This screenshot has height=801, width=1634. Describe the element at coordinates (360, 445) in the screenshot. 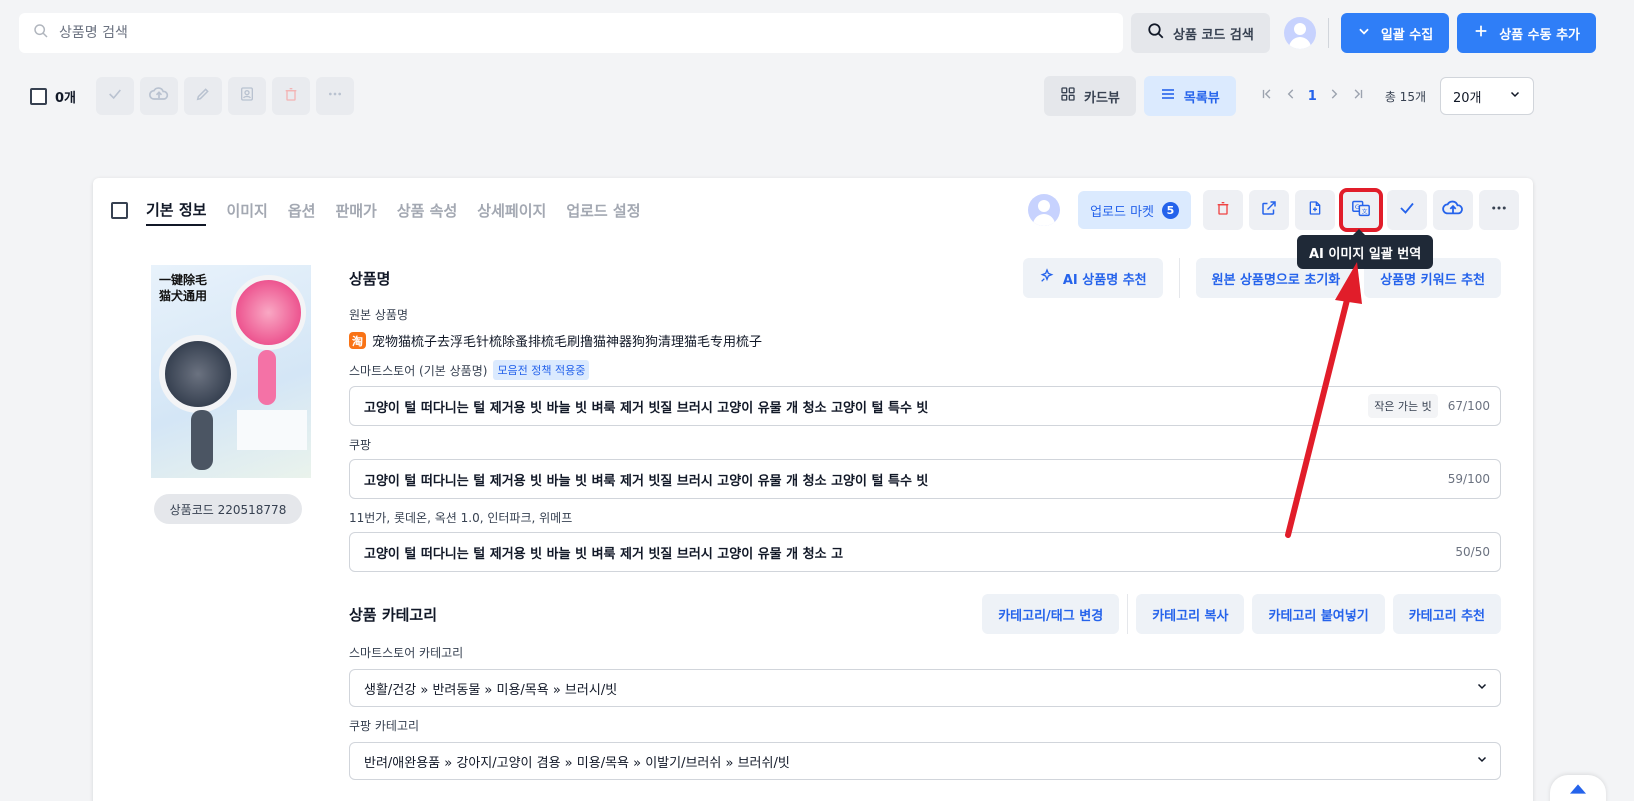

I see `coupang-name-label: 쿠팡` at that location.